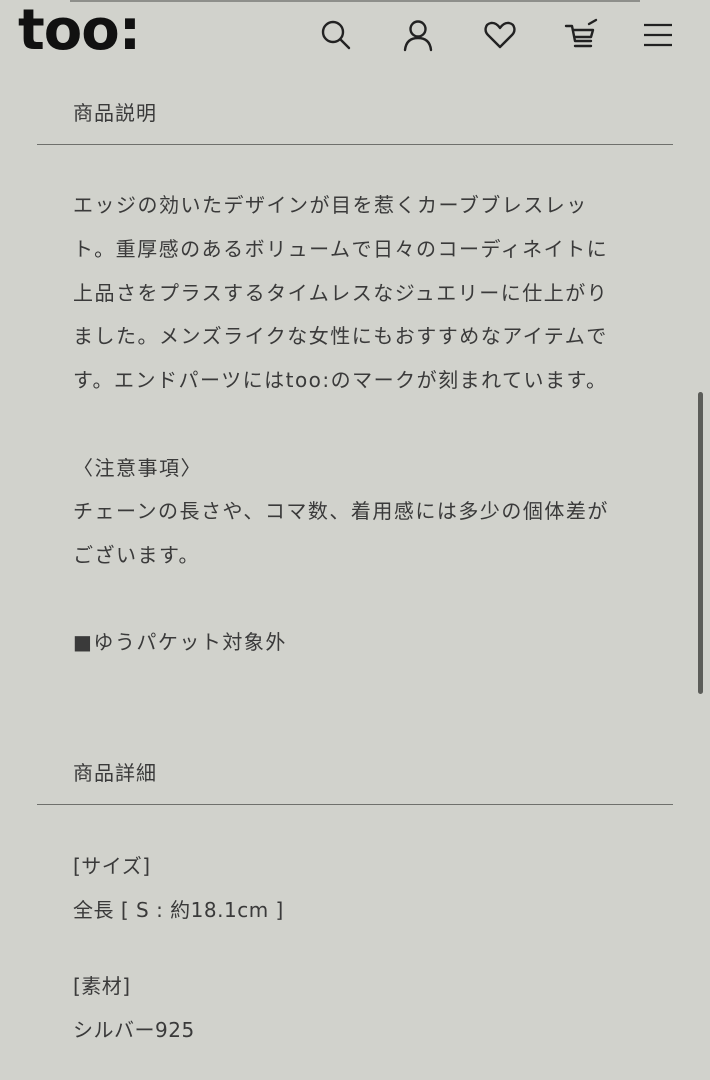 The height and width of the screenshot is (1080, 710). I want to click on description-line: ト。重厚感のあるボリュームで日々のコーディネイトに, so click(341, 249).